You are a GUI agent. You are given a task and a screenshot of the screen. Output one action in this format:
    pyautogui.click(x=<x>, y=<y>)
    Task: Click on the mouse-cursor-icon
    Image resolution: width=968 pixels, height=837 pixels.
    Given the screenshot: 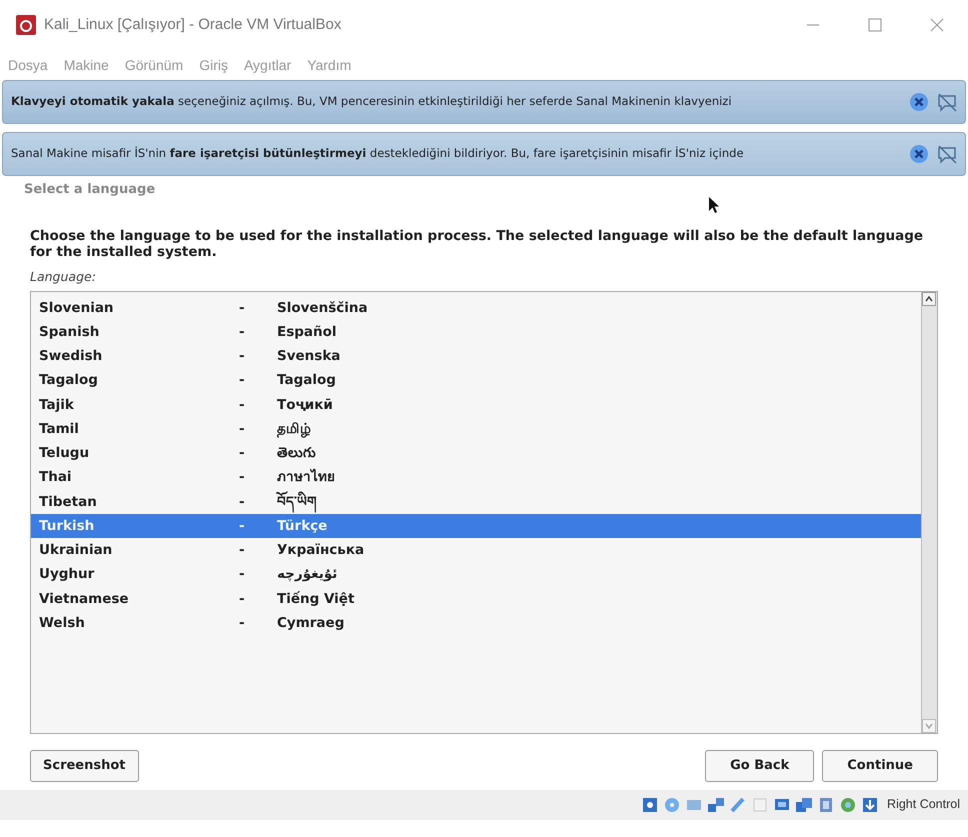 What is the action you would take?
    pyautogui.click(x=714, y=205)
    